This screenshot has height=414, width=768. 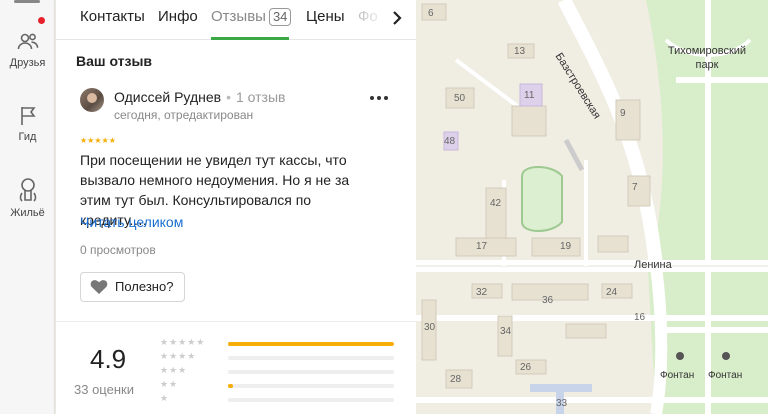 What do you see at coordinates (98, 140) in the screenshot?
I see `review-stars: ★★★★★` at bounding box center [98, 140].